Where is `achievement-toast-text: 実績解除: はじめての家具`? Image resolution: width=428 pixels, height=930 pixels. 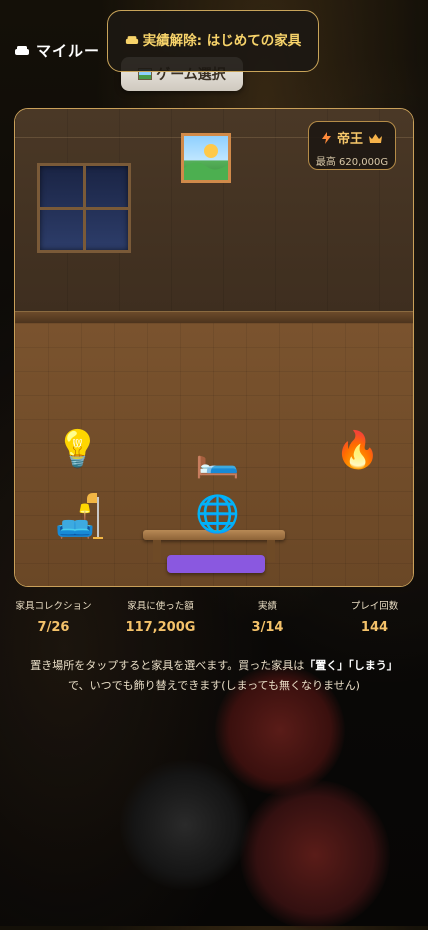 achievement-toast-text: 実績解除: はじめての家具 is located at coordinates (222, 40).